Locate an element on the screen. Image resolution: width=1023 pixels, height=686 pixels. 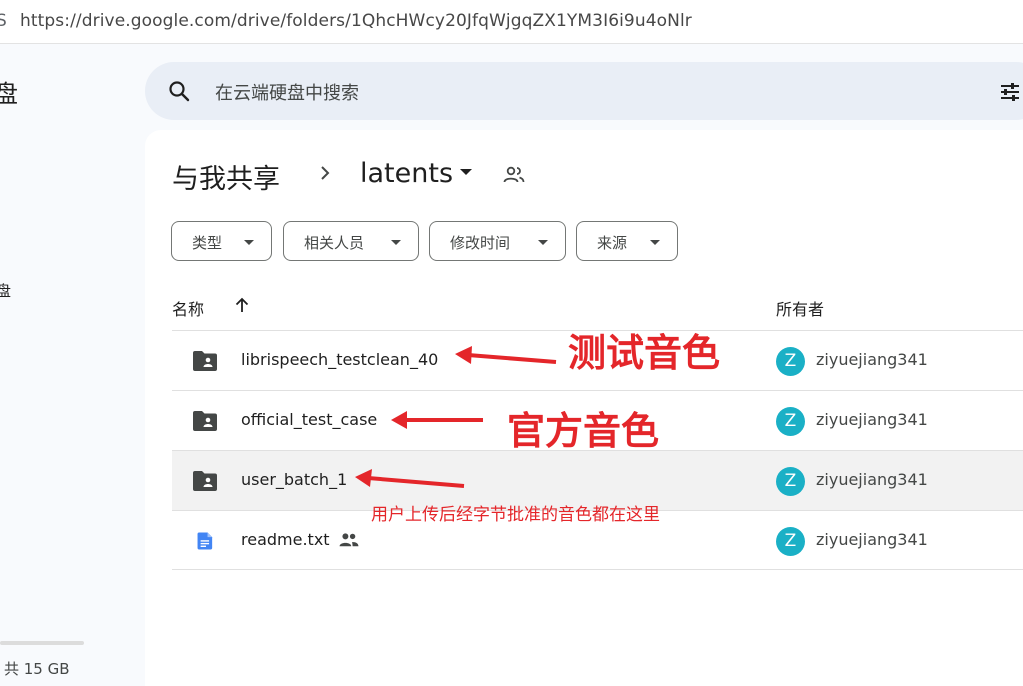
file-name: official_test_case is located at coordinates (309, 419).